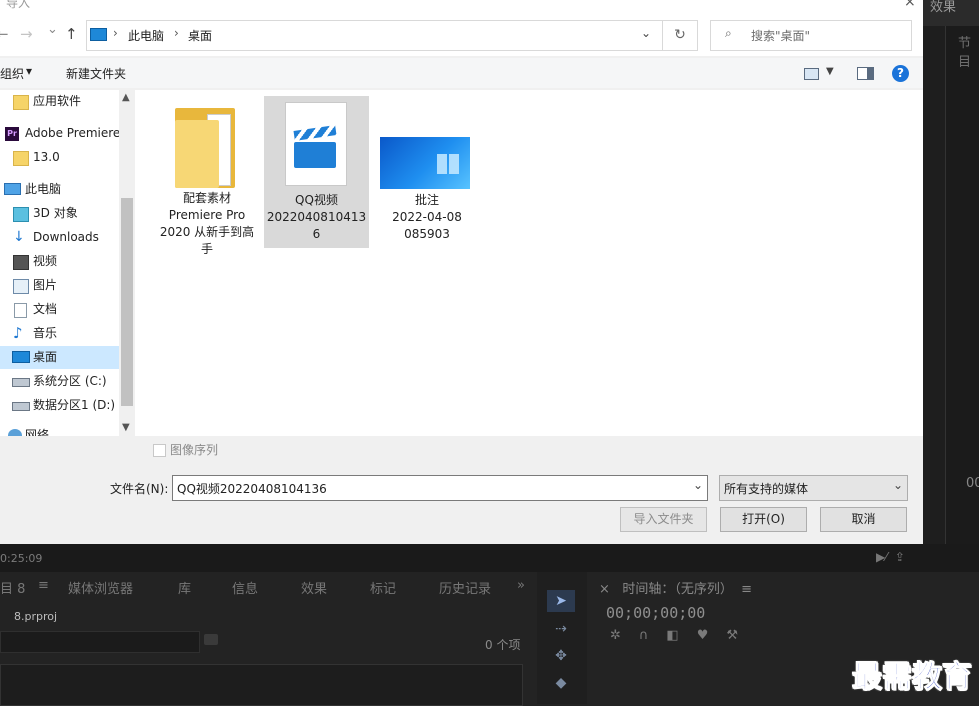 This screenshot has height=706, width=979. What do you see at coordinates (521, 585) in the screenshot?
I see `tab-overflow-icon: »` at bounding box center [521, 585].